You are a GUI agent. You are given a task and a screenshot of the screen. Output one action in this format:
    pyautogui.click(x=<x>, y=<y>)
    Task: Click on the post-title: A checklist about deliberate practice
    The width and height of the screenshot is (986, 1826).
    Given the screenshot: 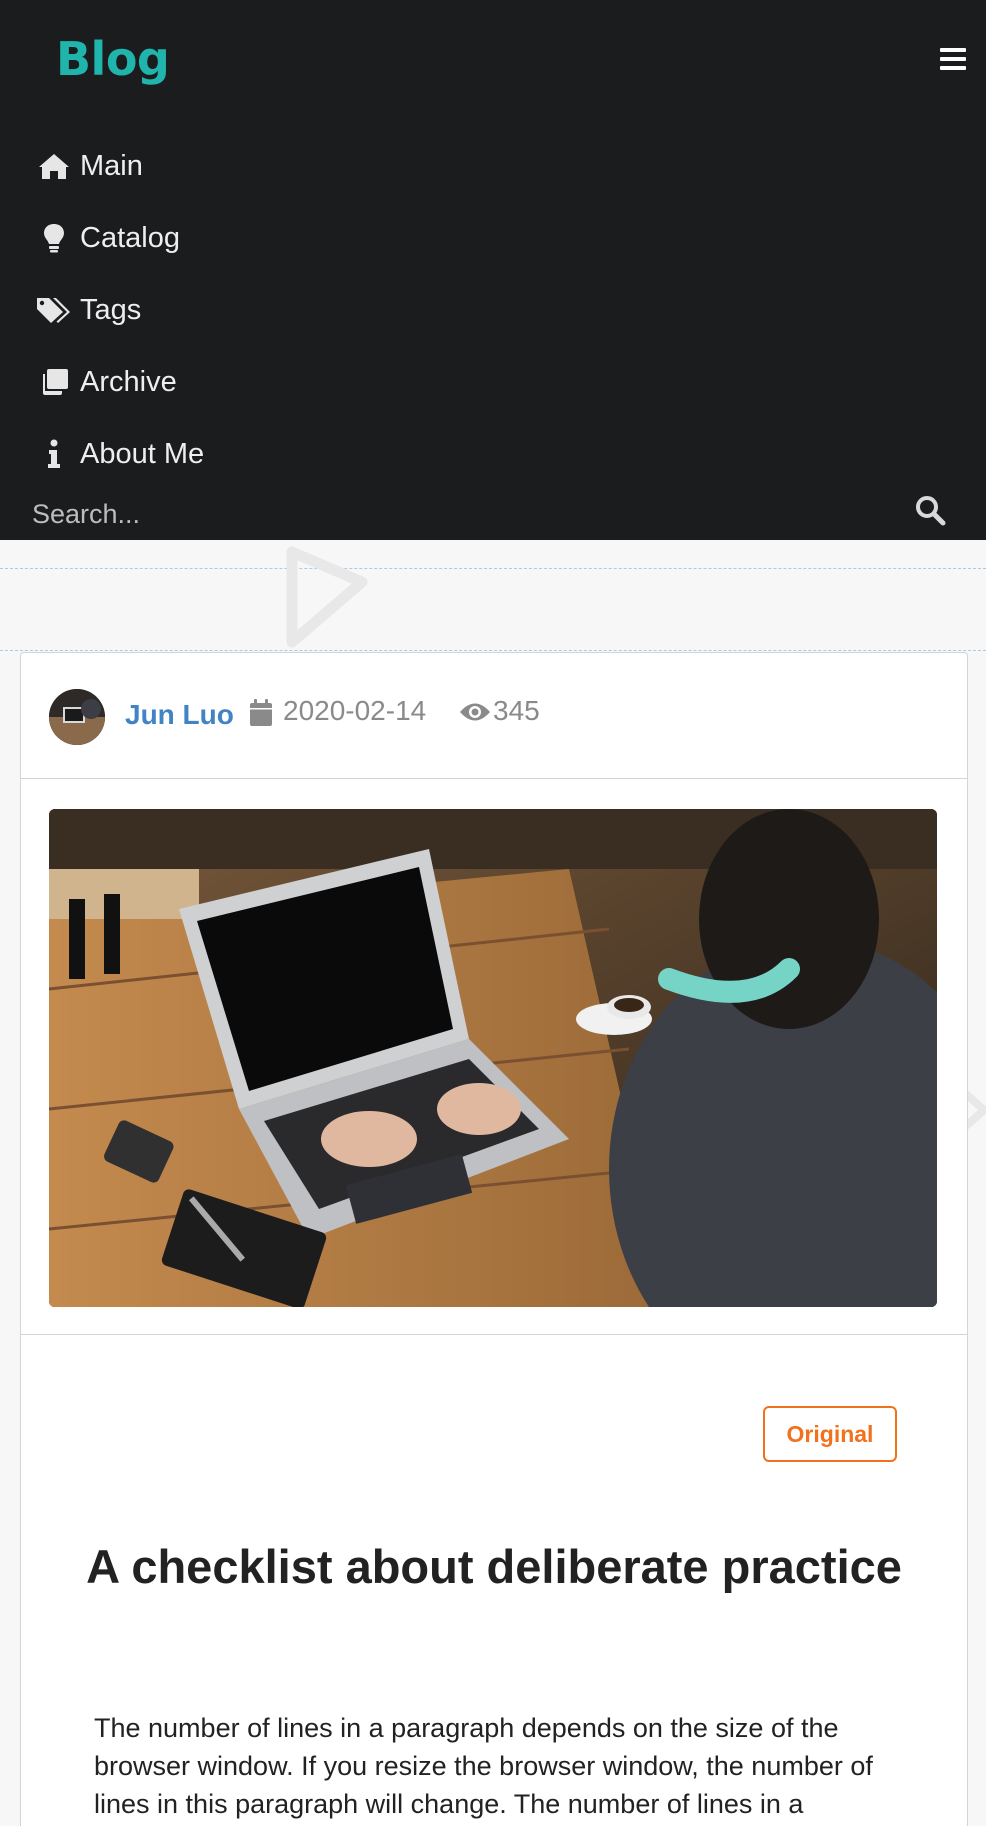 What is the action you would take?
    pyautogui.click(x=494, y=1566)
    